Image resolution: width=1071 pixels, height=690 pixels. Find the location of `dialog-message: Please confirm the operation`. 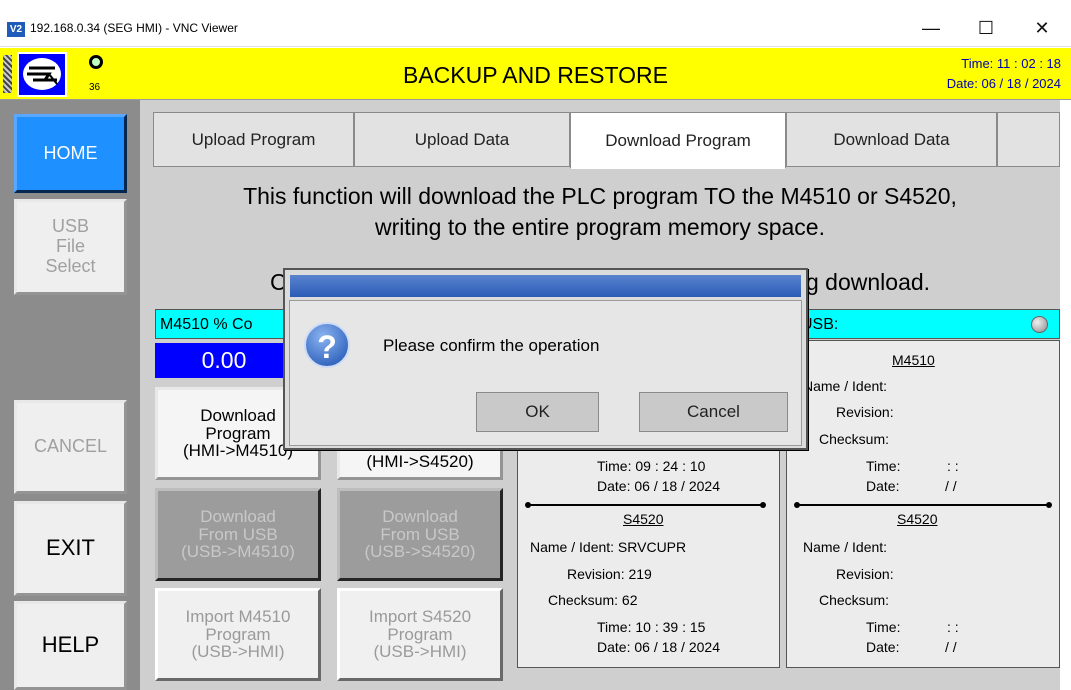

dialog-message: Please confirm the operation is located at coordinates (491, 345).